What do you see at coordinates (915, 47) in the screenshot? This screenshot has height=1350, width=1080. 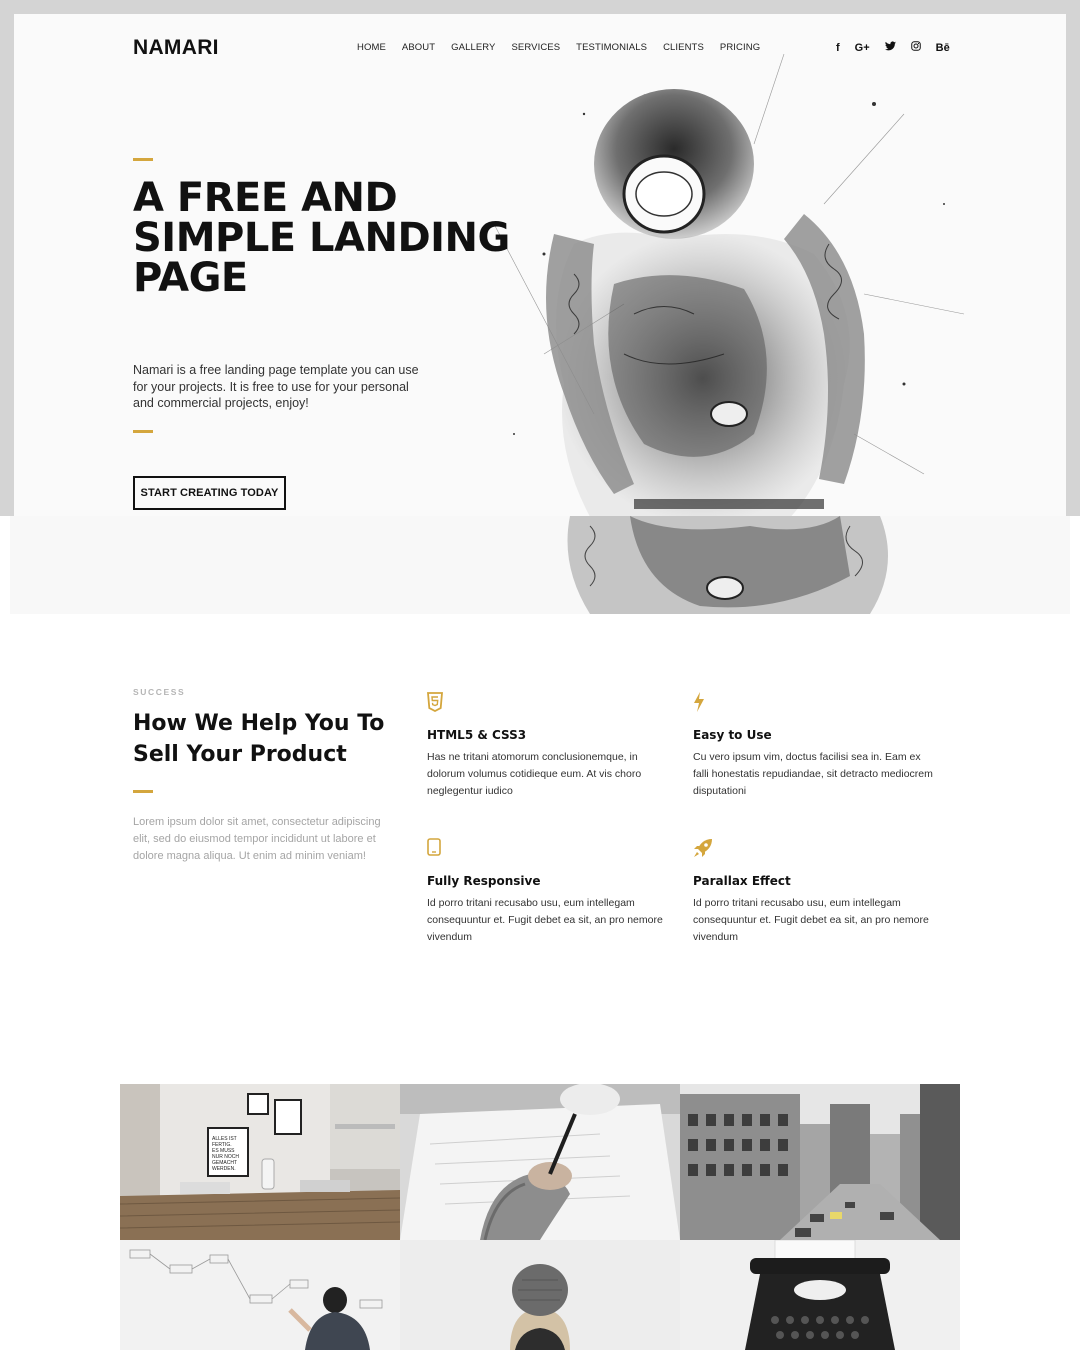 I see `instagram-icon` at bounding box center [915, 47].